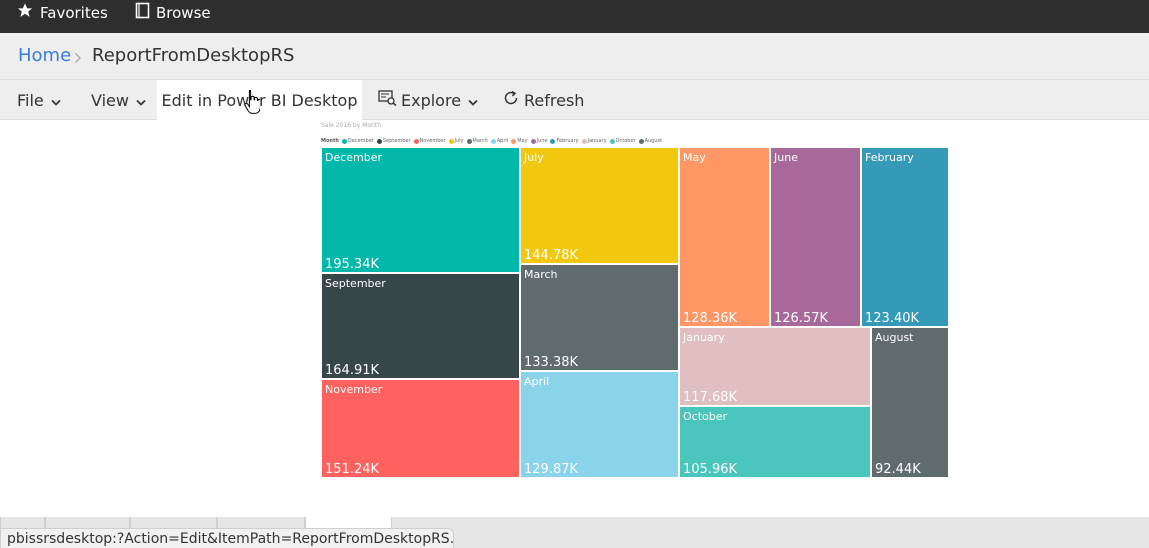 Image resolution: width=1149 pixels, height=548 pixels. What do you see at coordinates (574, 16) in the screenshot?
I see `top-nav-bar: Favorites Browse` at bounding box center [574, 16].